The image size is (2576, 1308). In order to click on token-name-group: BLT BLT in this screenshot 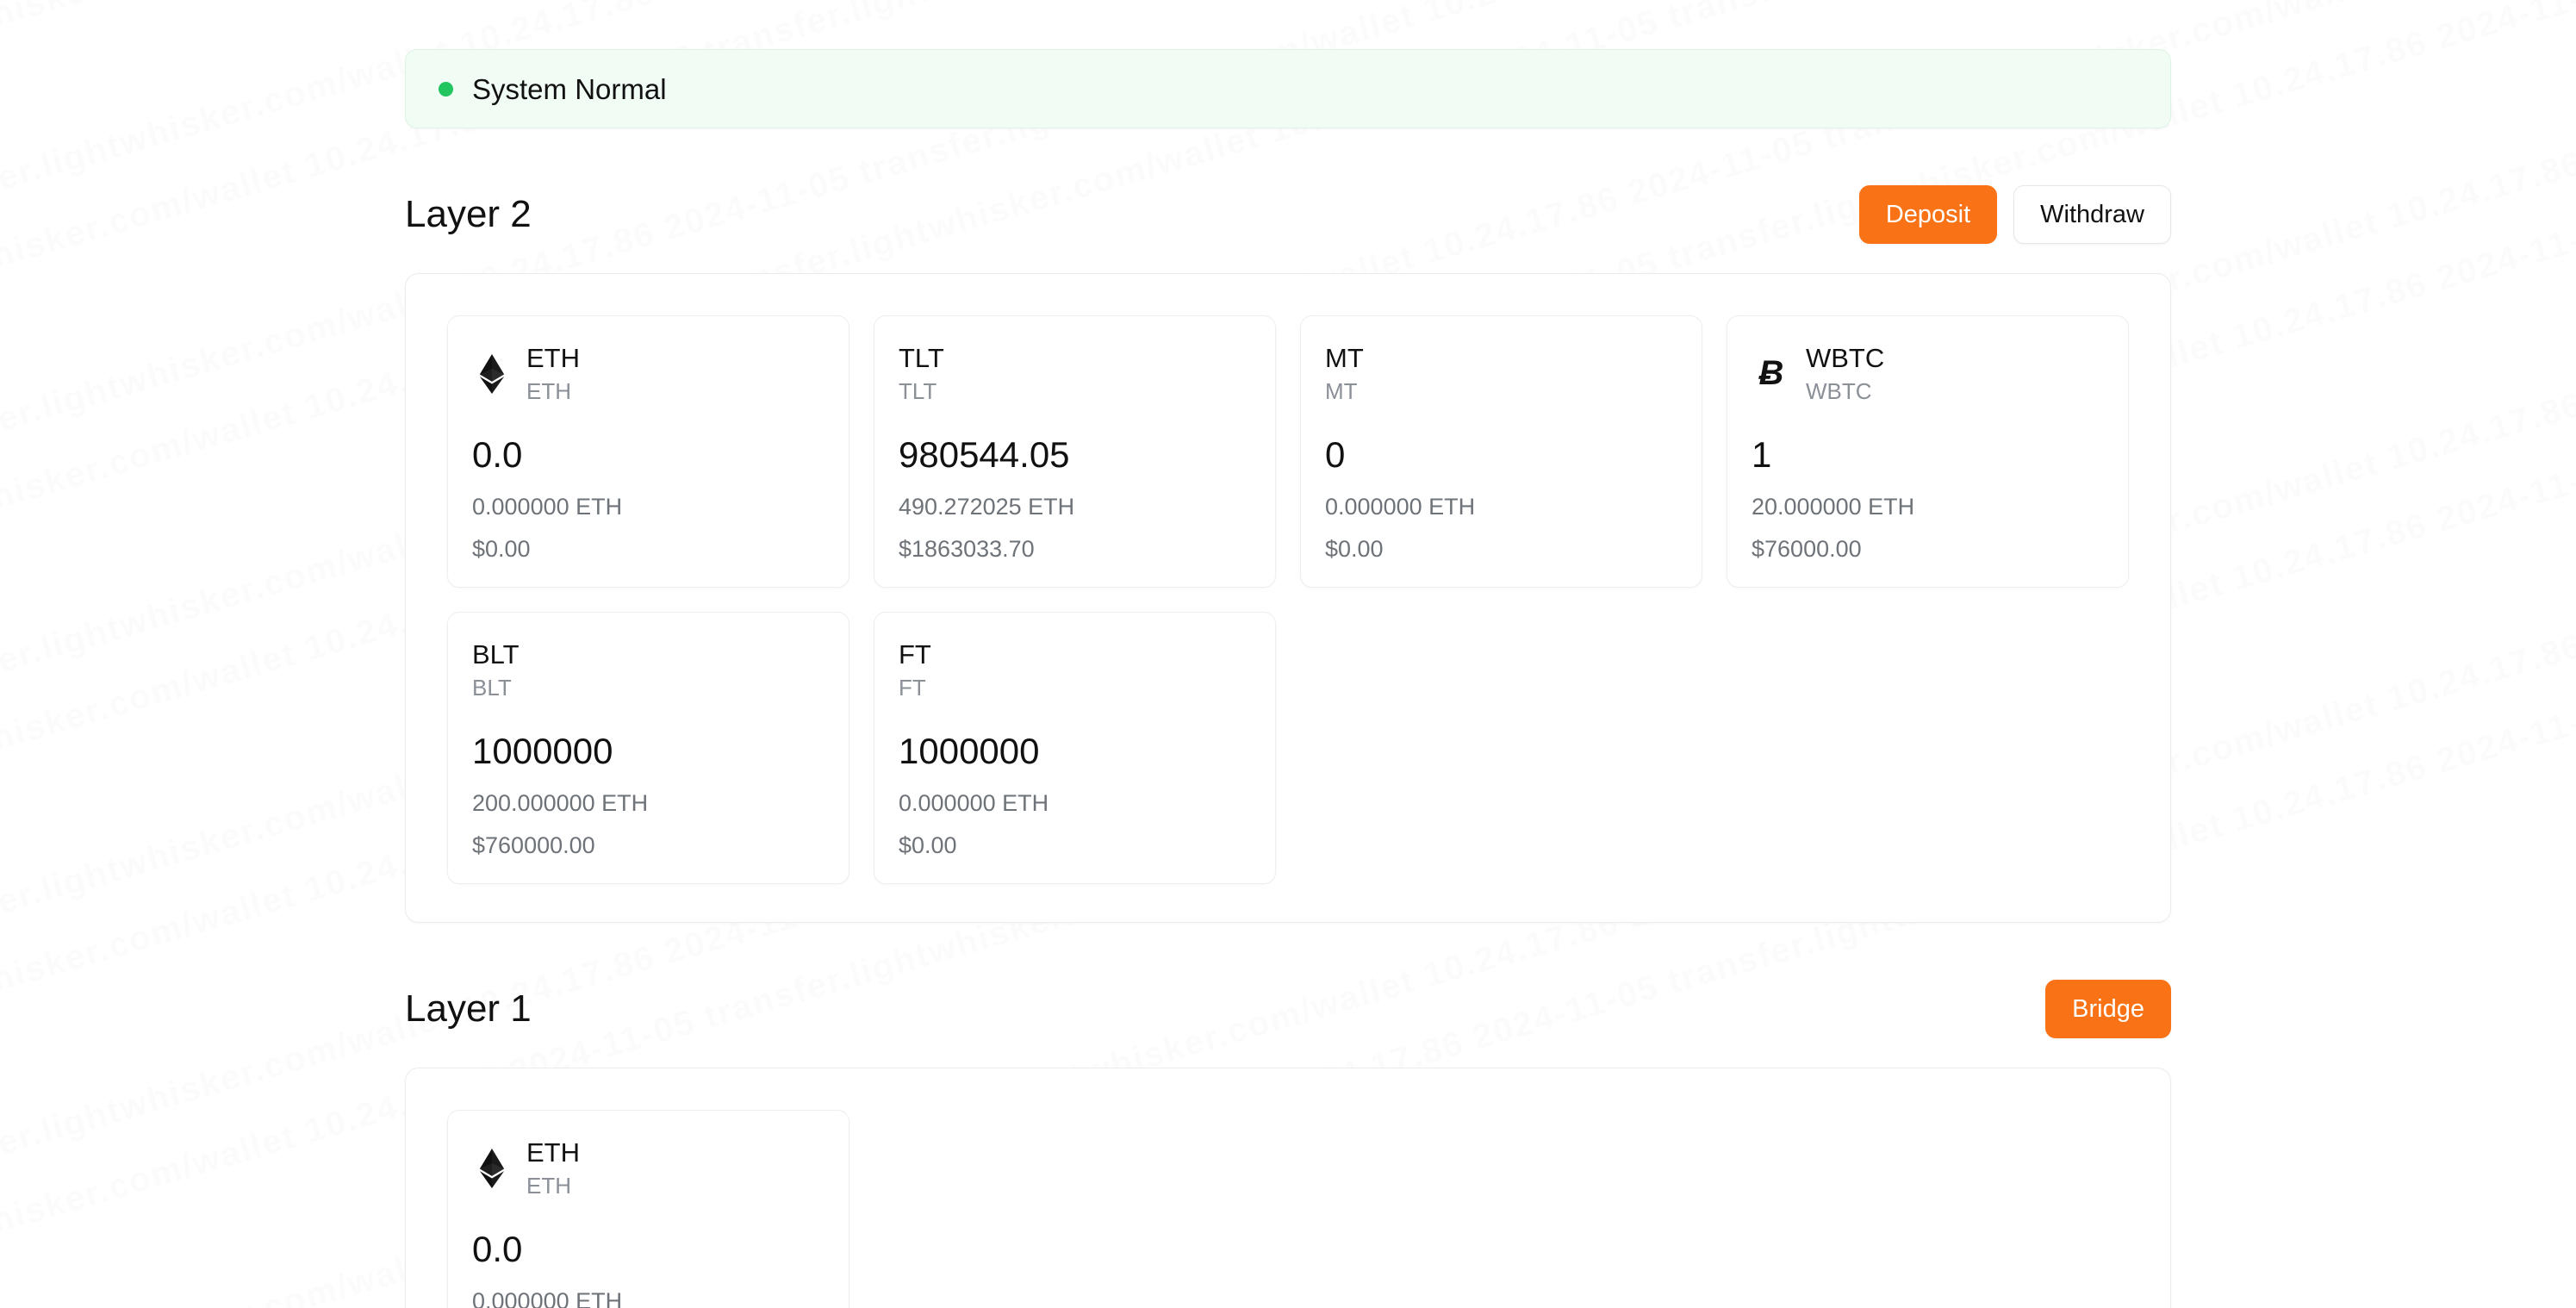, I will do `click(496, 670)`.